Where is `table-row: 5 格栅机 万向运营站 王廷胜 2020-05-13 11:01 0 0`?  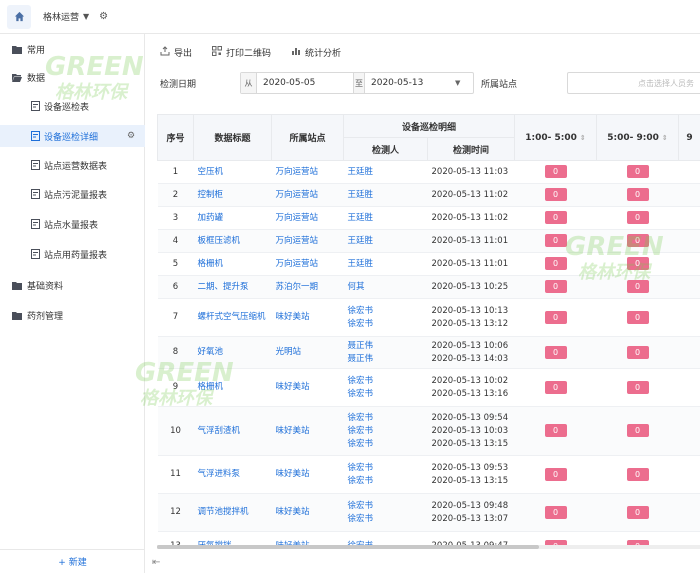
table-row: 5 格栅机 万向运营站 王廷胜 2020-05-13 11:01 0 0 is located at coordinates (428, 264).